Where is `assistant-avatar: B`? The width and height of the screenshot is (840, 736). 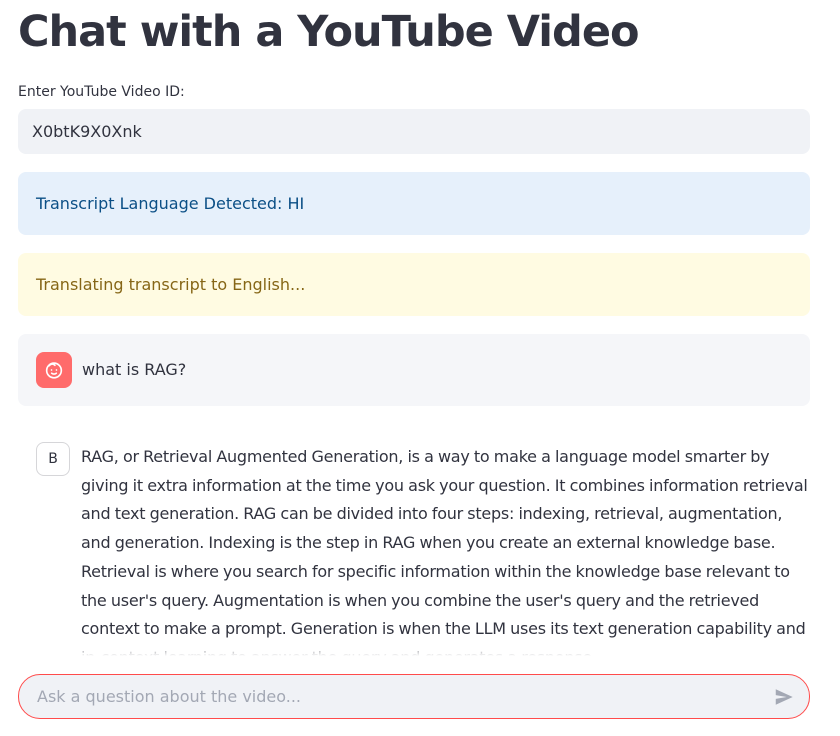
assistant-avatar: B is located at coordinates (53, 459).